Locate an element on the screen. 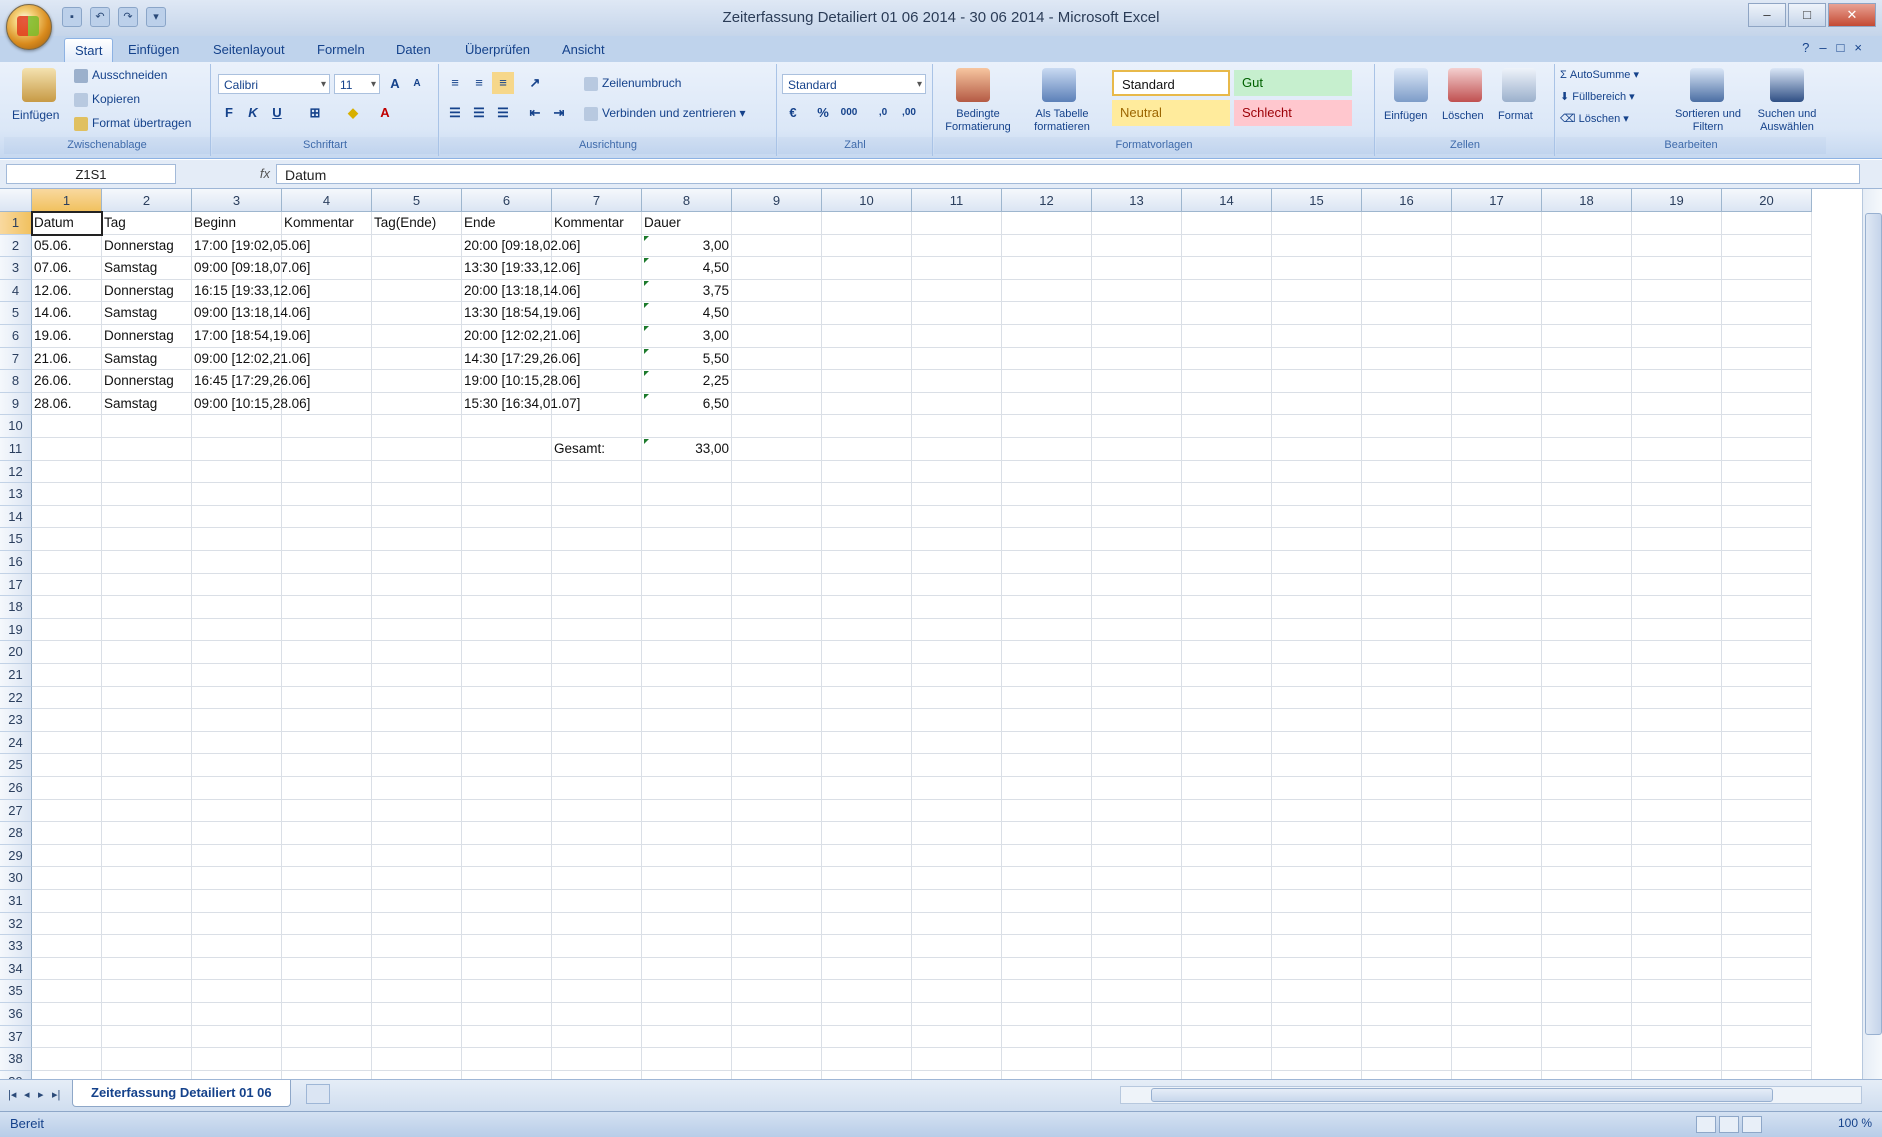  header-cell: Ende is located at coordinates (479, 223).